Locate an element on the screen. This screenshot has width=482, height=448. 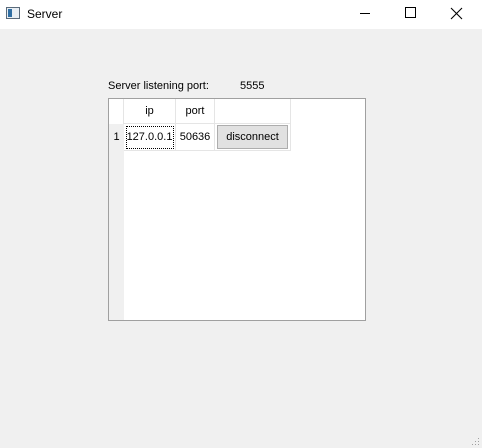
maximize-button is located at coordinates (412, 14).